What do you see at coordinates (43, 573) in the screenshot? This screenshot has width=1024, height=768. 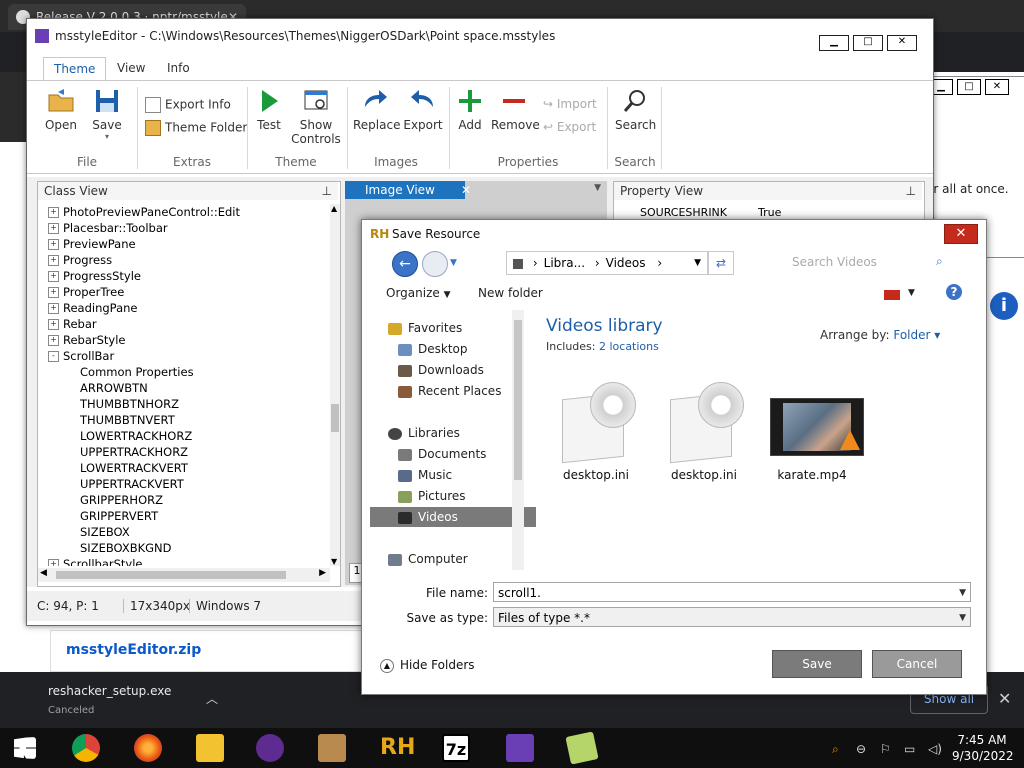 I see `chevron-left-icon: ◀` at bounding box center [43, 573].